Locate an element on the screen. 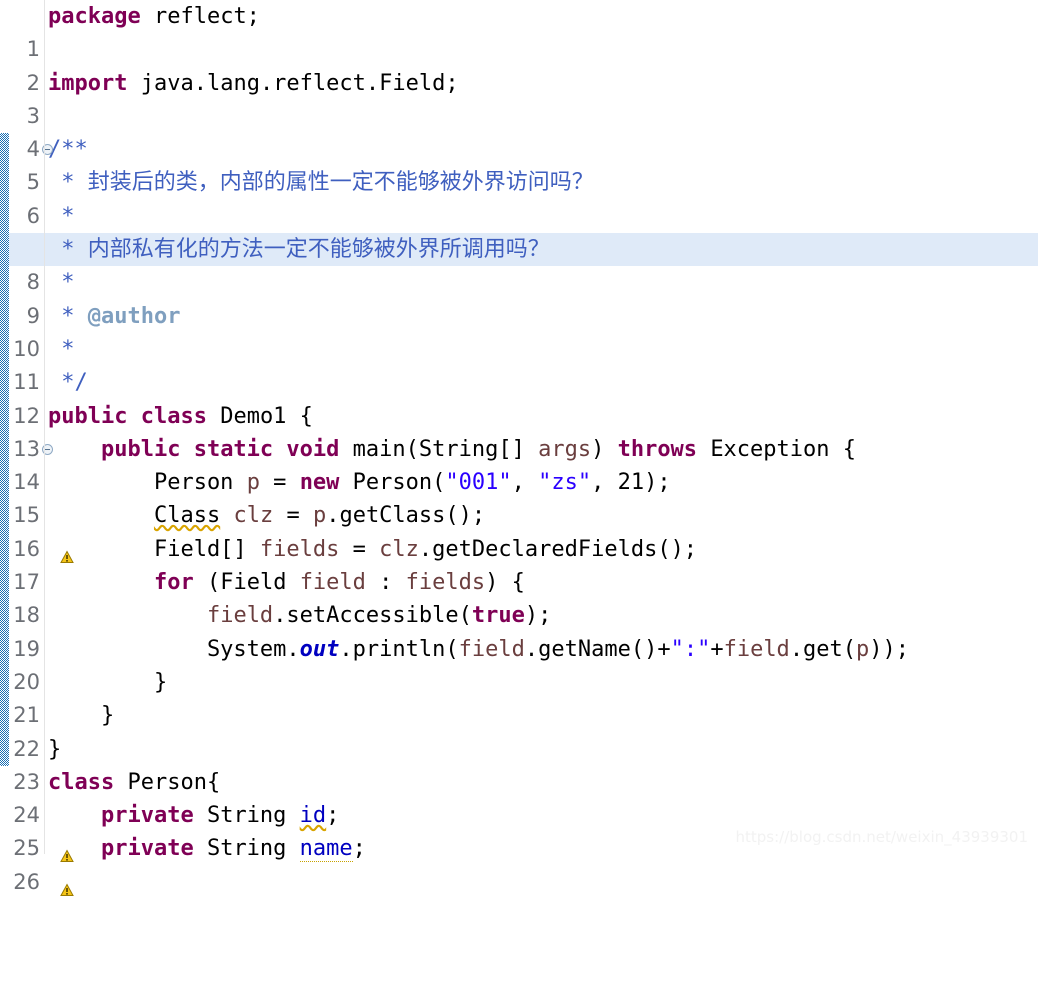 Image resolution: width=1038 pixels, height=999 pixels. code-line-current: 8 * 内部私有化的方法一定不能够被外界所调用吗？ is located at coordinates (519, 263).